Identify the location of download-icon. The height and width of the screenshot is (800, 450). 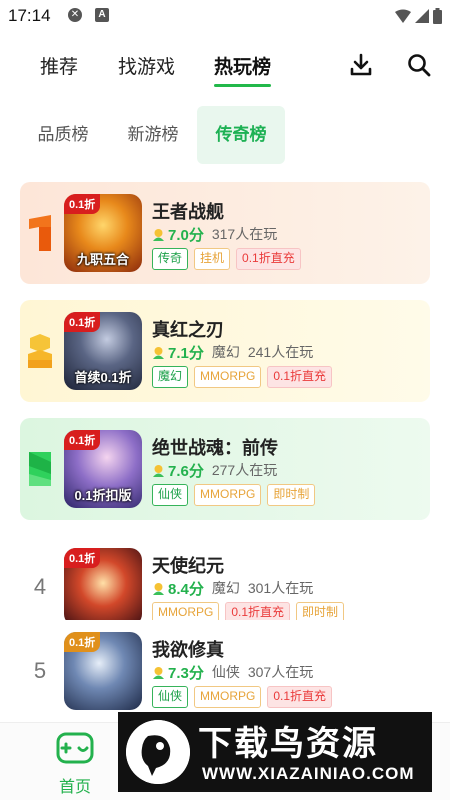
(361, 65).